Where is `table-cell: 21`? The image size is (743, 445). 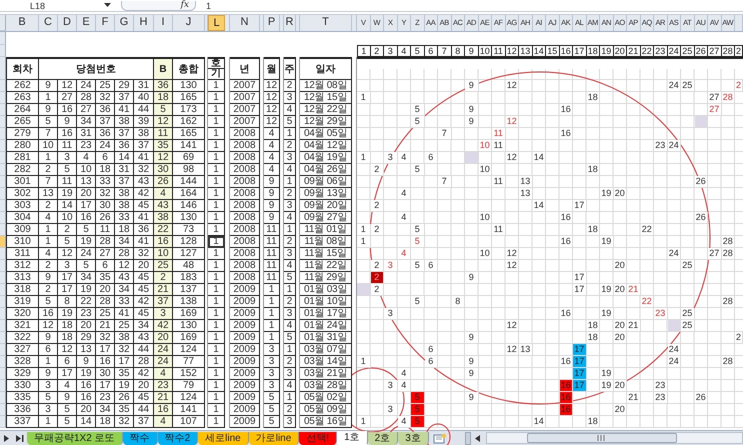 table-cell: 21 is located at coordinates (105, 326).